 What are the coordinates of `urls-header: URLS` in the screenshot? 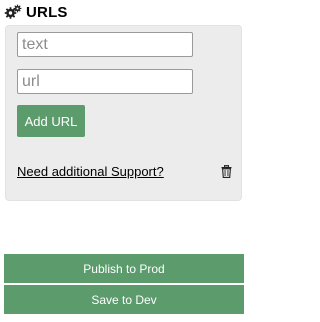 It's located at (36, 12).